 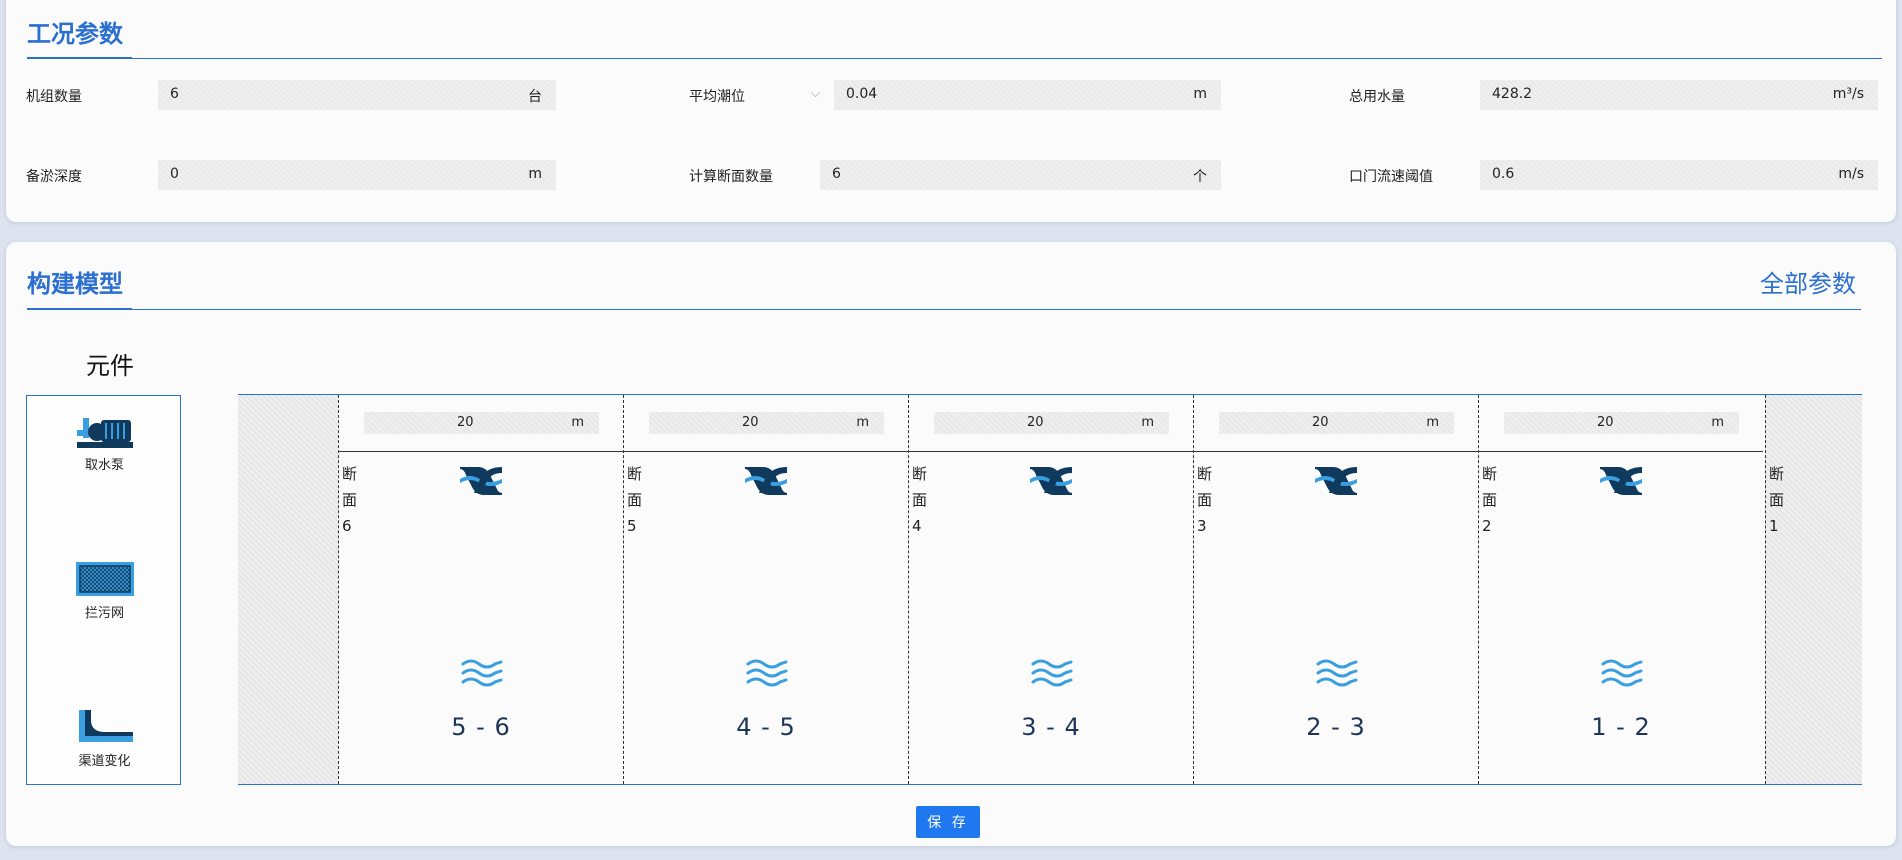 What do you see at coordinates (481, 727) in the screenshot?
I see `segment-range-label: 5 - 6` at bounding box center [481, 727].